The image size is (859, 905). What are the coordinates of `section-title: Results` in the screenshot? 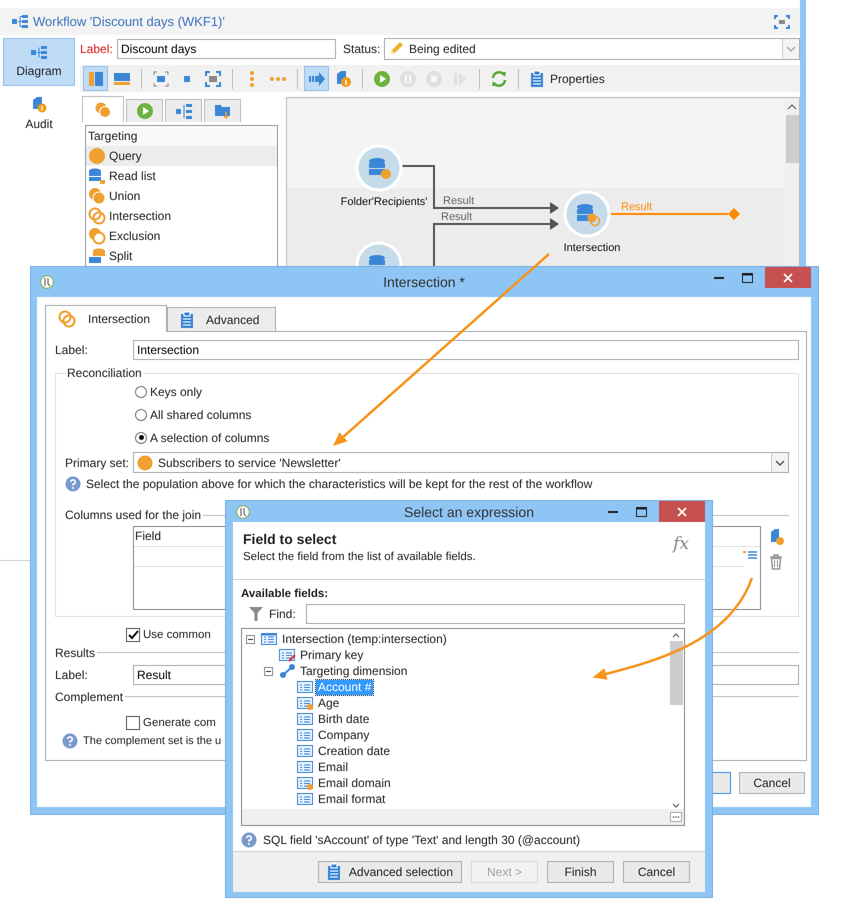 It's located at (75, 653).